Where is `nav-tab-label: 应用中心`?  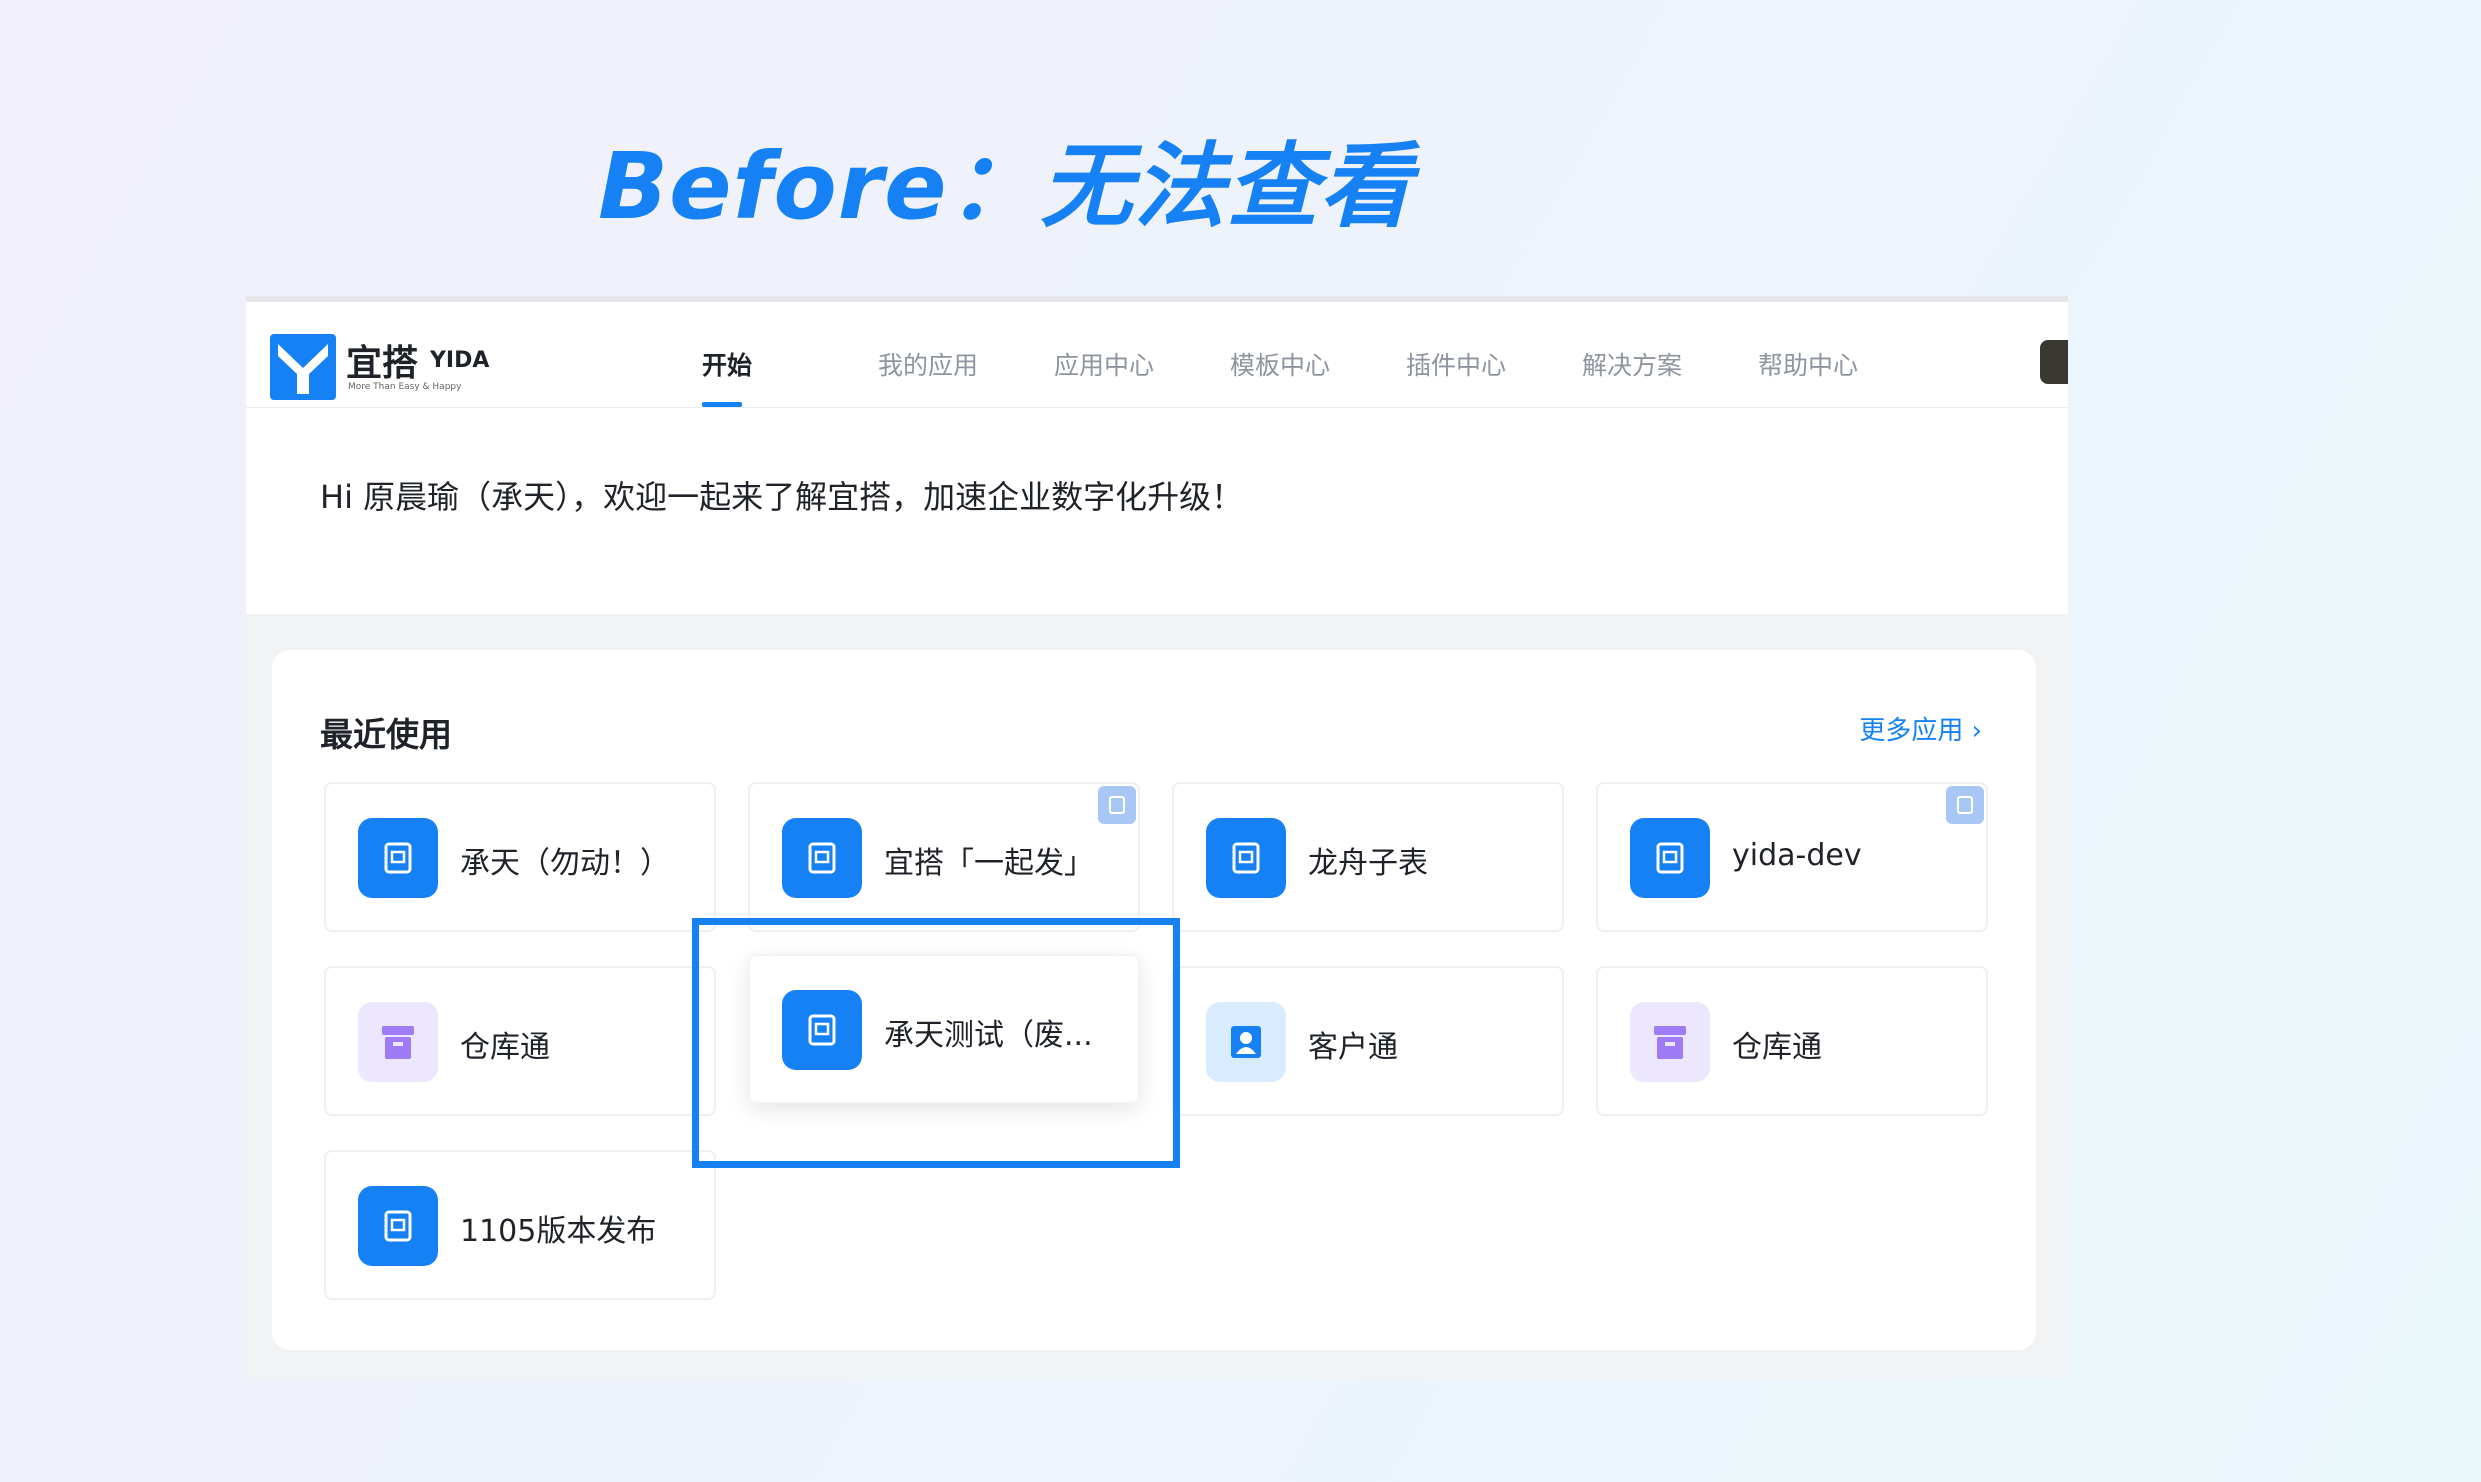 nav-tab-label: 应用中心 is located at coordinates (1104, 365).